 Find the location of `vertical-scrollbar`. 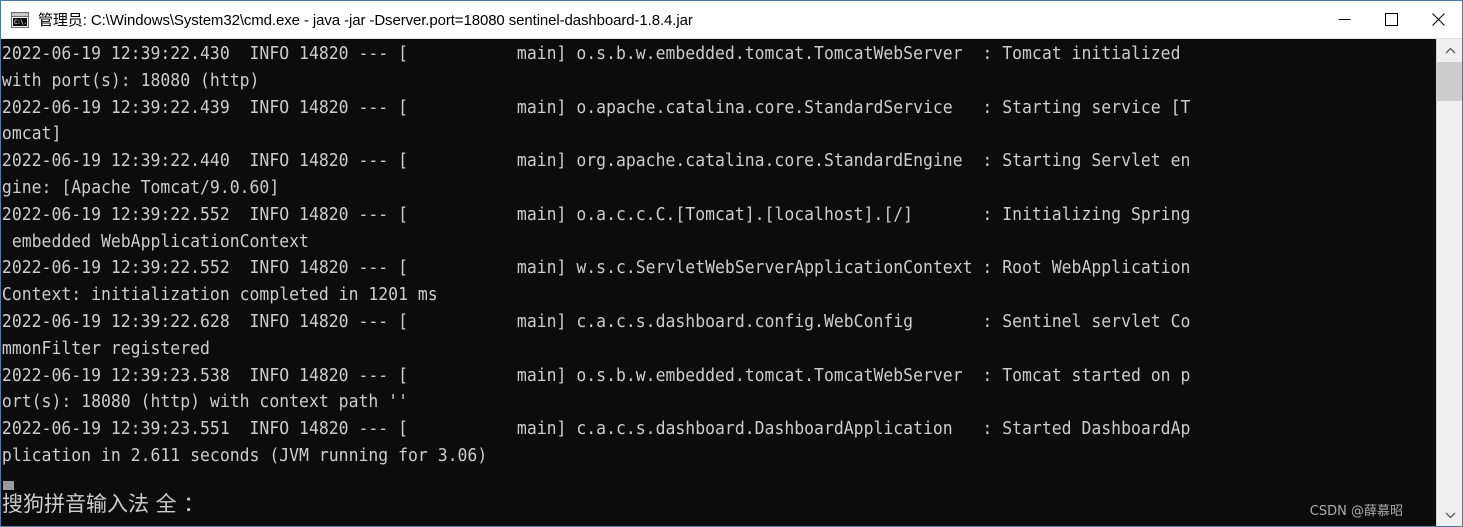

vertical-scrollbar is located at coordinates (1449, 282).